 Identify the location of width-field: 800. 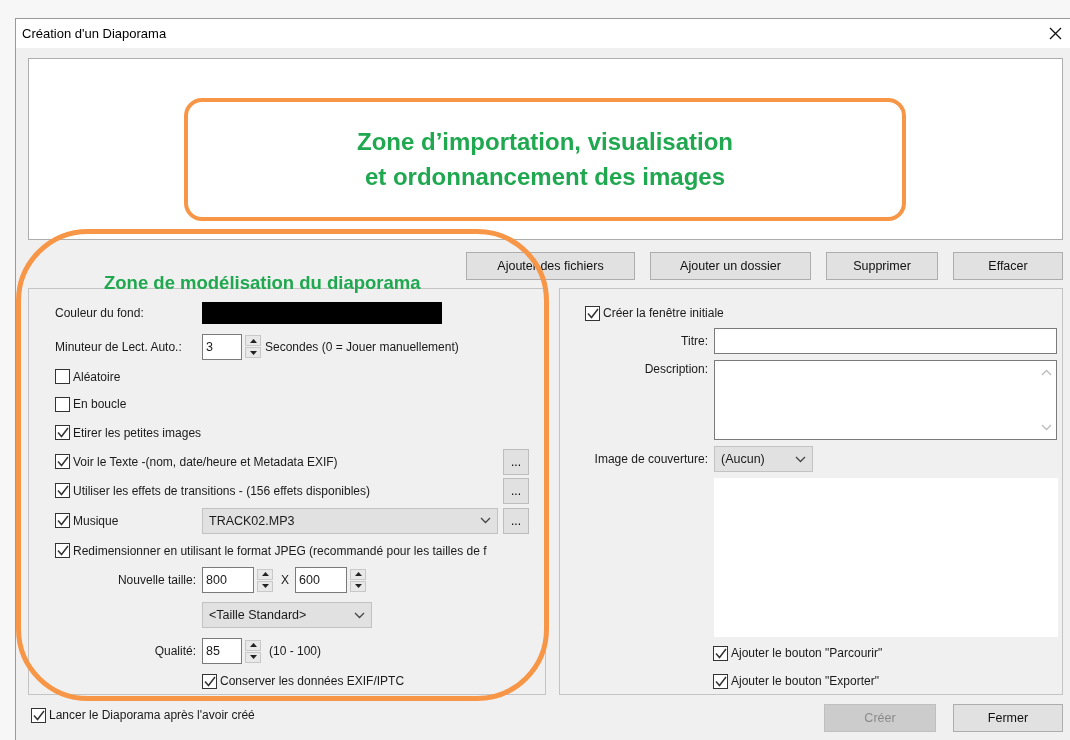
(228, 580).